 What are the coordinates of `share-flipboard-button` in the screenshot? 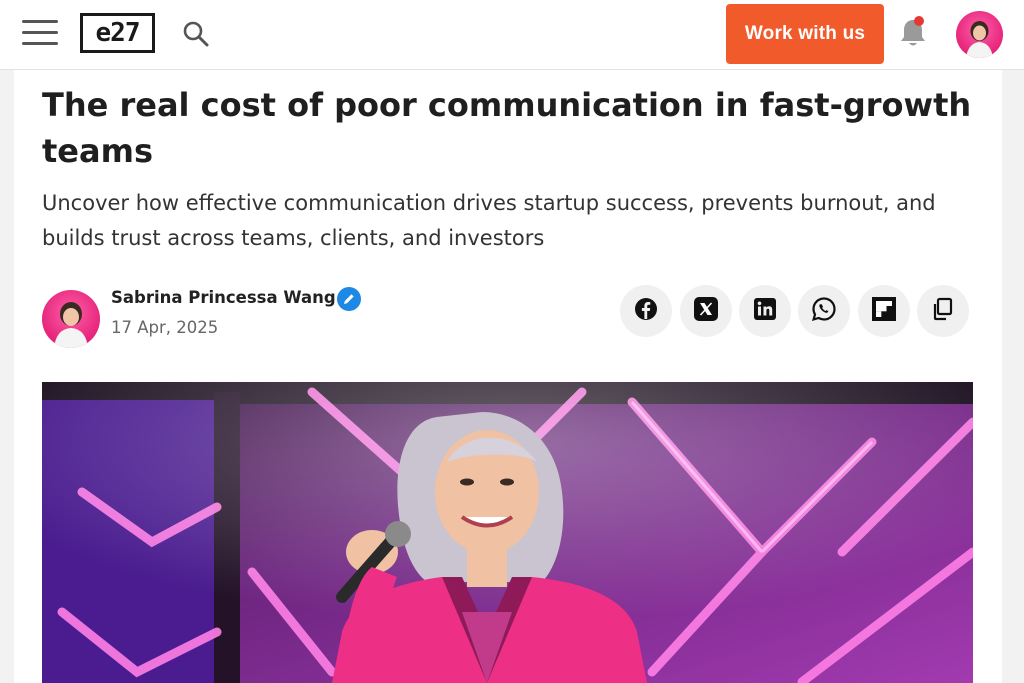 It's located at (884, 311).